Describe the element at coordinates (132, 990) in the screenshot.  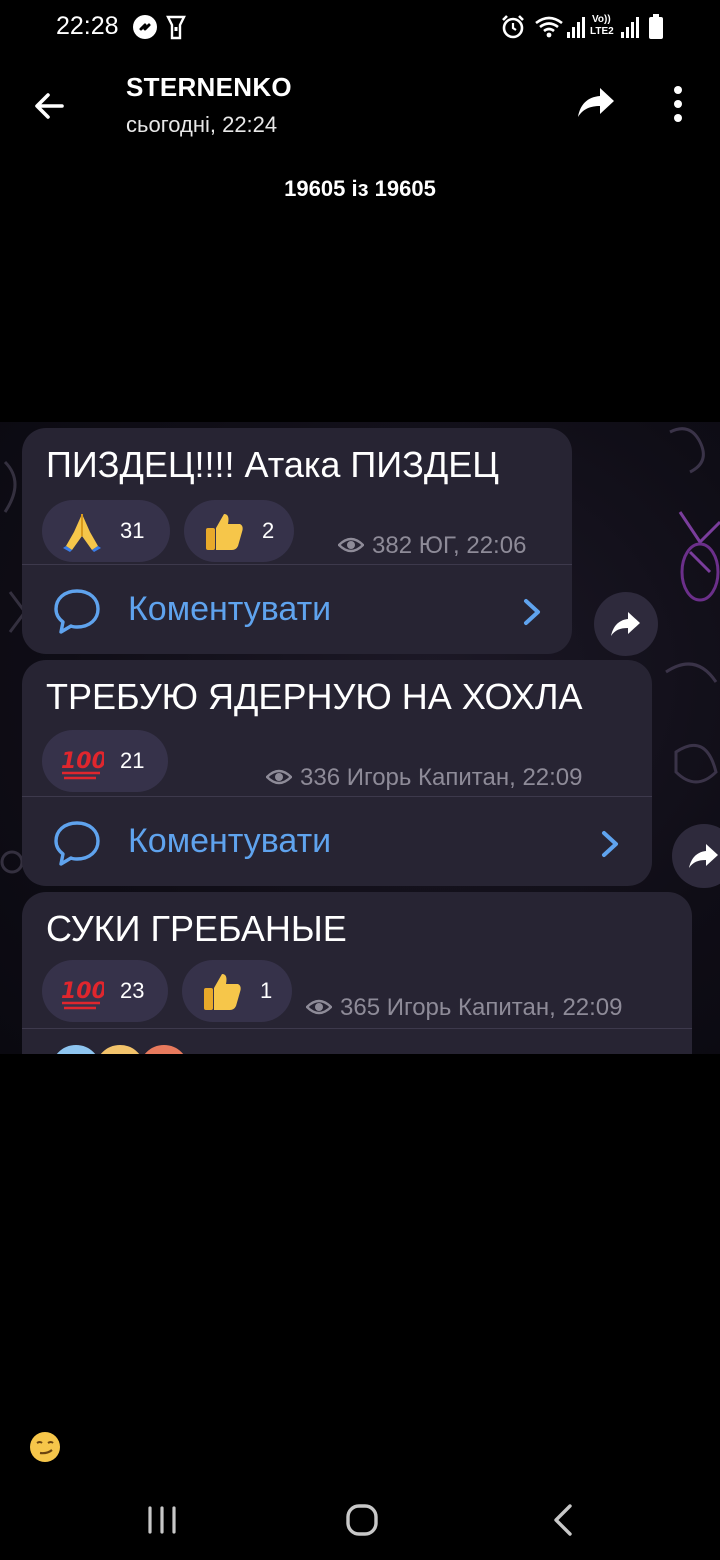
I see `reaction-count: 23` at that location.